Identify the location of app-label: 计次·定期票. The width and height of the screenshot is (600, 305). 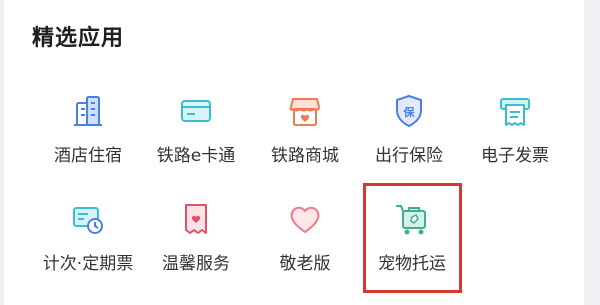
(88, 264).